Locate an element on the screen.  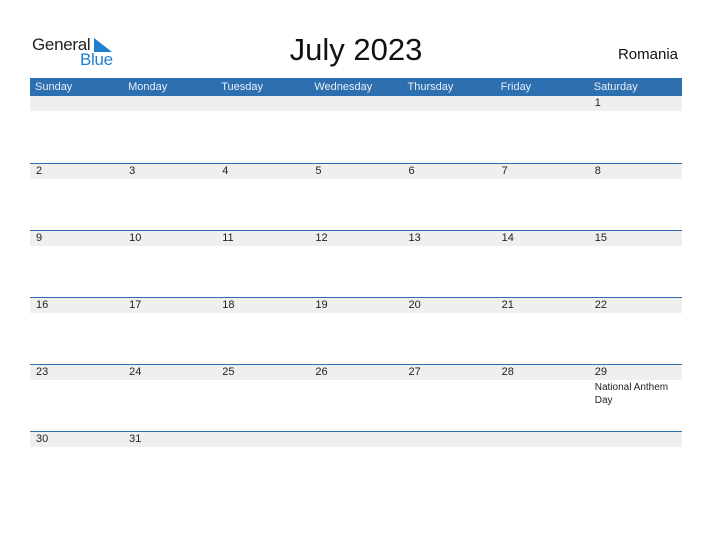
day-number: 27 is located at coordinates (414, 372).